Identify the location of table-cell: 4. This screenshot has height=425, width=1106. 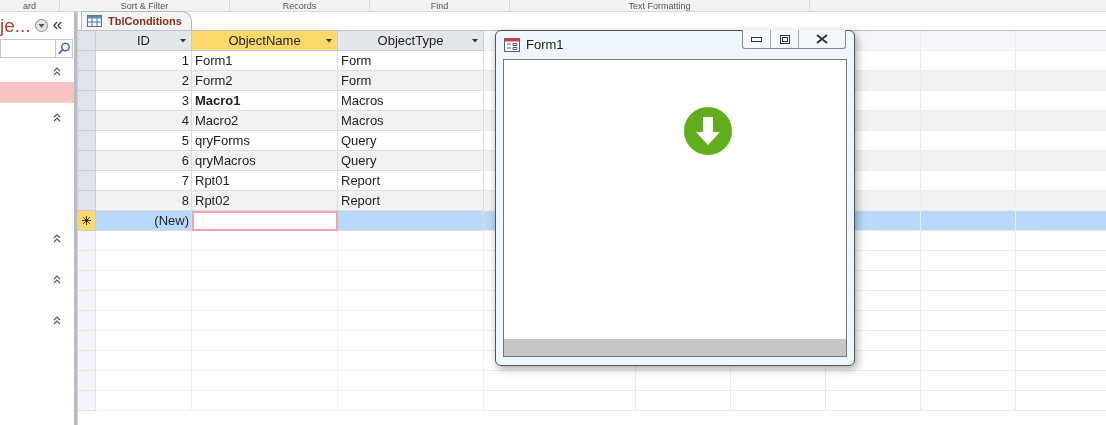
(144, 121).